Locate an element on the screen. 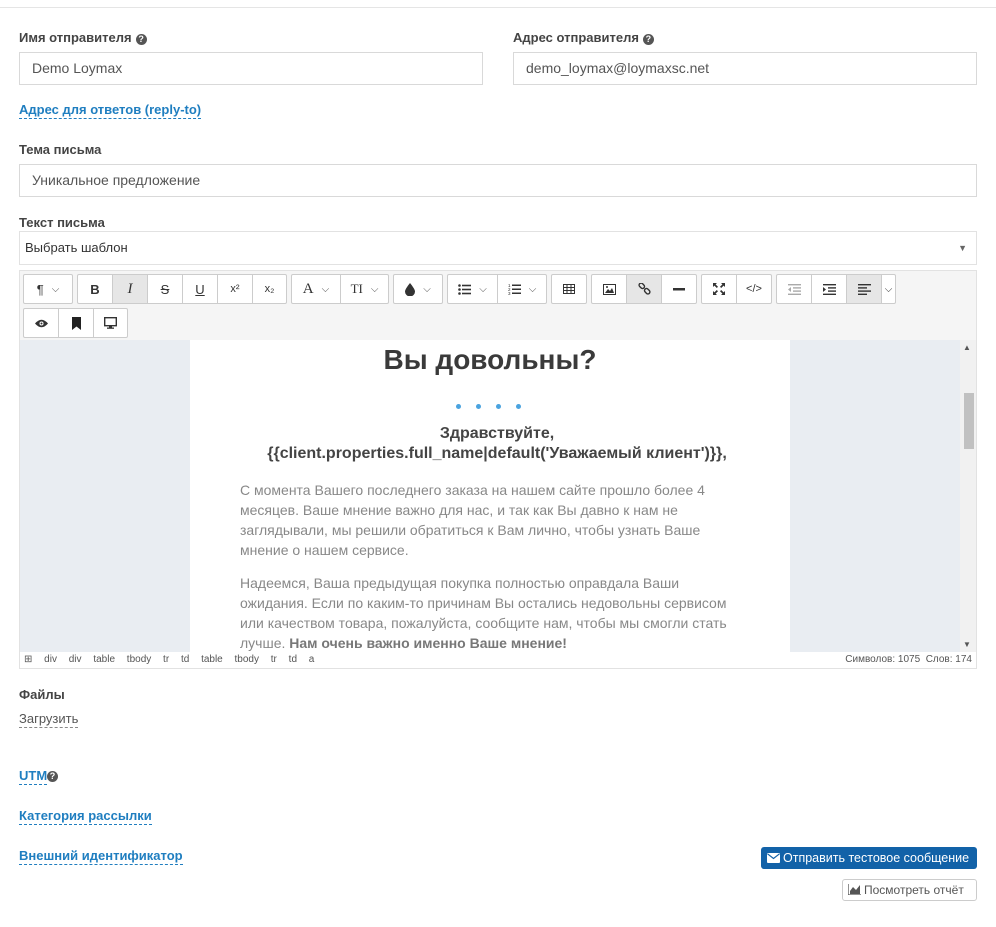  table-icon is located at coordinates (569, 289).